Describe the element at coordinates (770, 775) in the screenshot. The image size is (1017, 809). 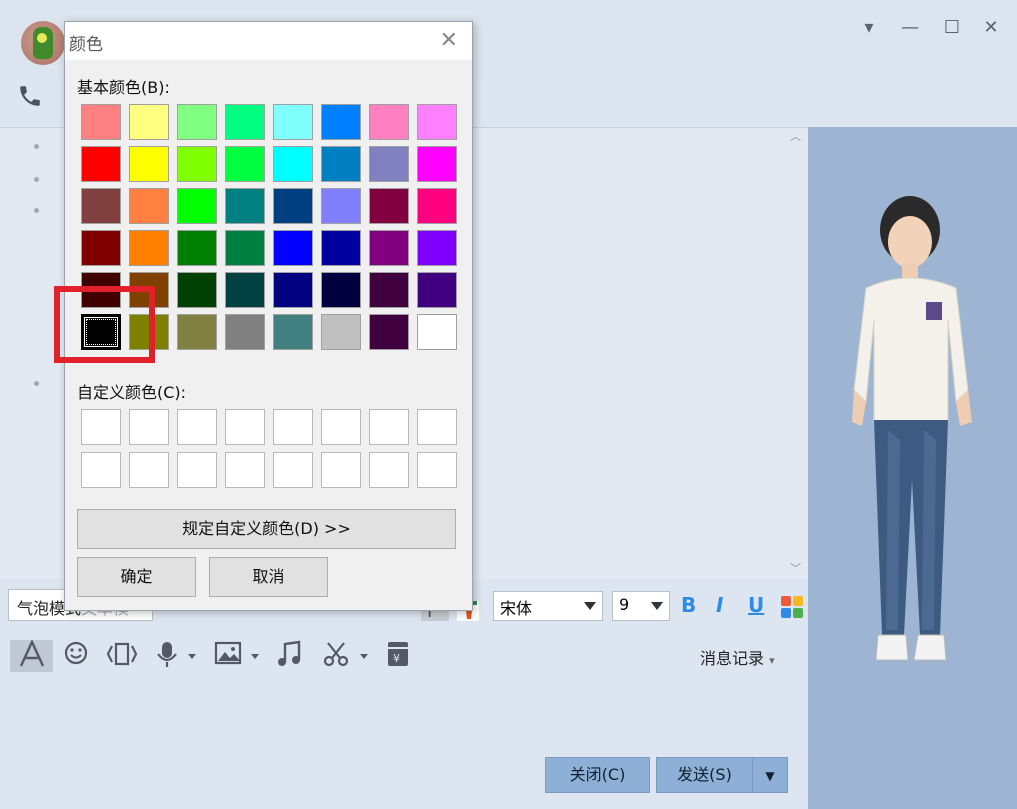
I see `send-options-button: ▼` at that location.